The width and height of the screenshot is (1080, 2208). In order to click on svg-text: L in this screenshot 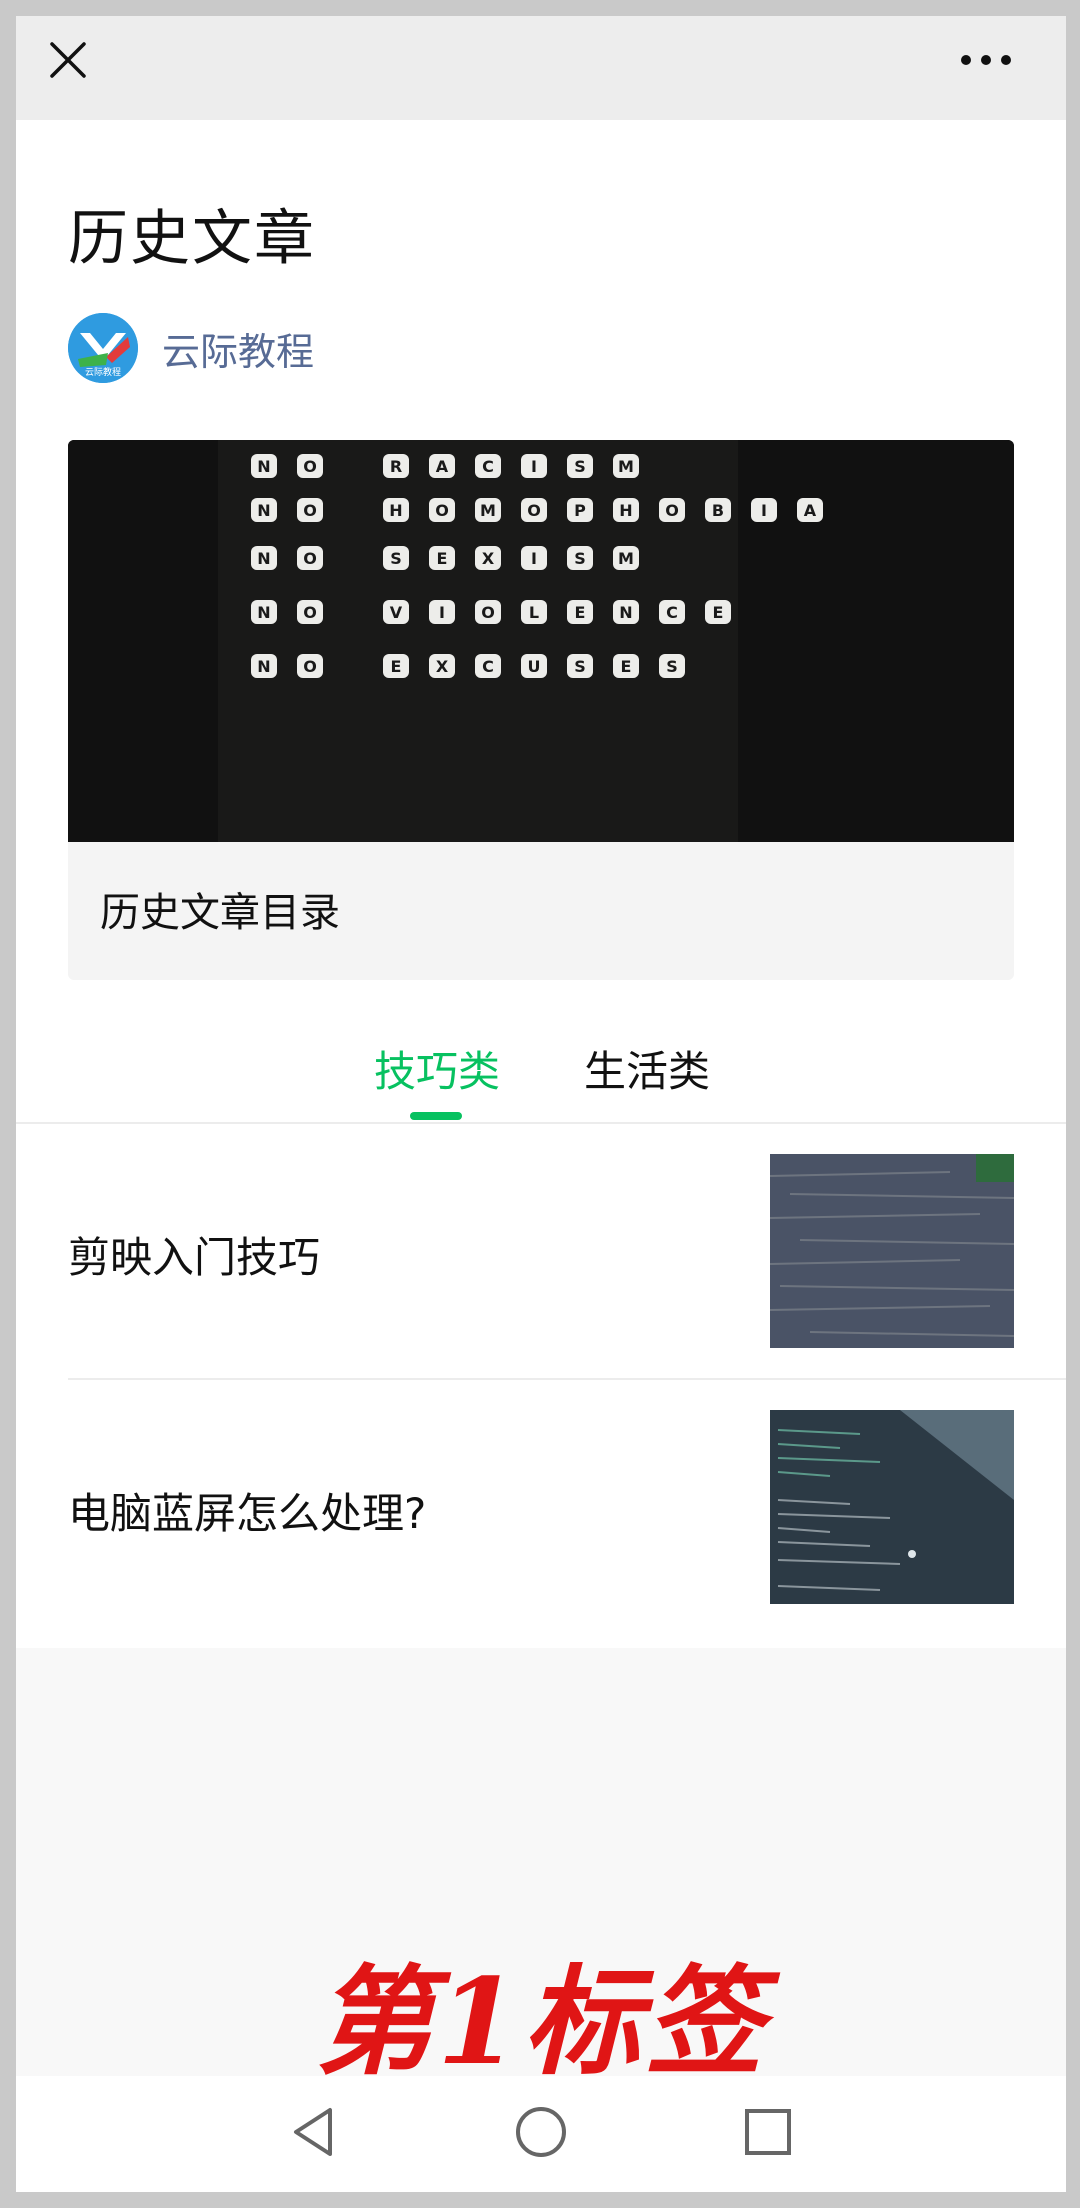, I will do `click(534, 612)`.